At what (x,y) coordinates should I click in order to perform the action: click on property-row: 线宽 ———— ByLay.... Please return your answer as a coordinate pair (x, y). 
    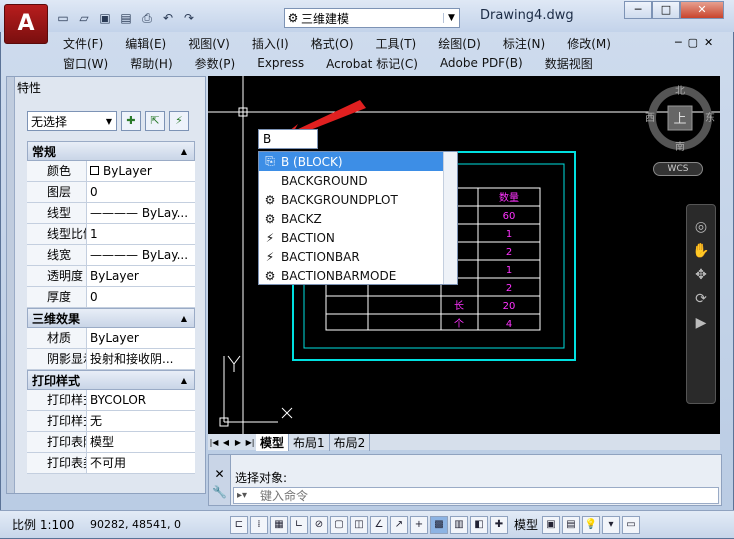
    Looking at the image, I should click on (111, 255).